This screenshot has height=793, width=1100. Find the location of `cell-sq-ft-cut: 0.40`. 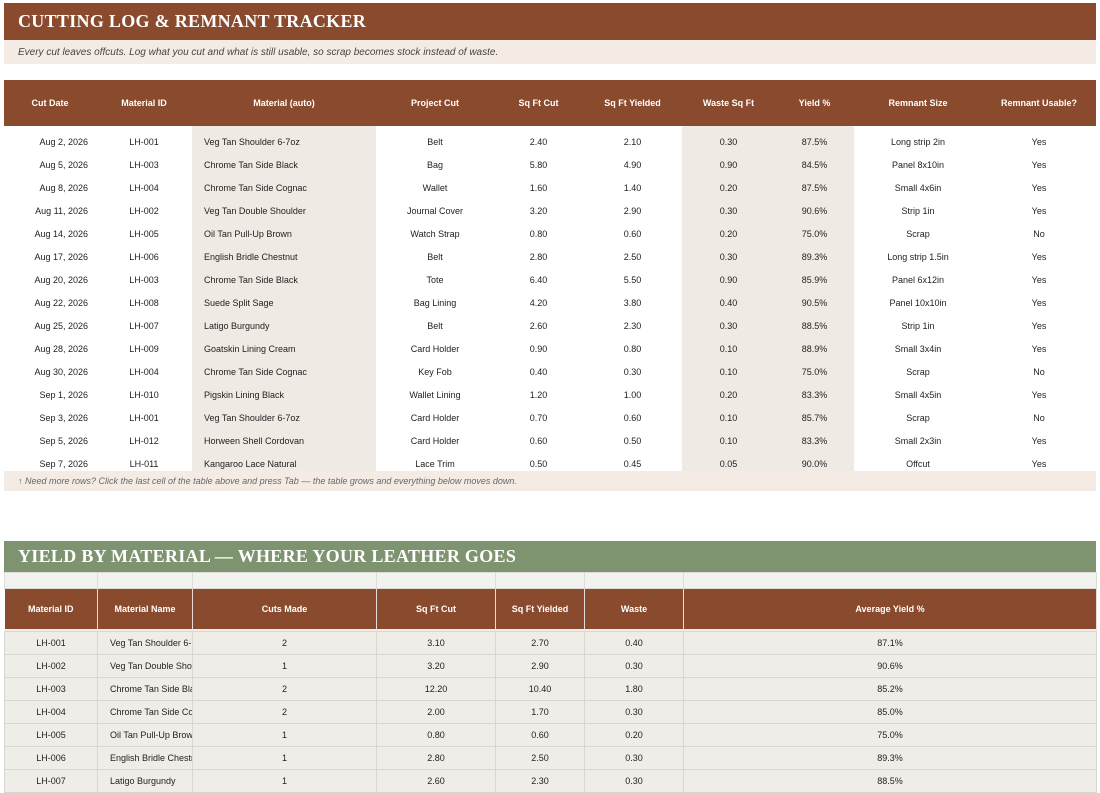

cell-sq-ft-cut: 0.40 is located at coordinates (538, 371).